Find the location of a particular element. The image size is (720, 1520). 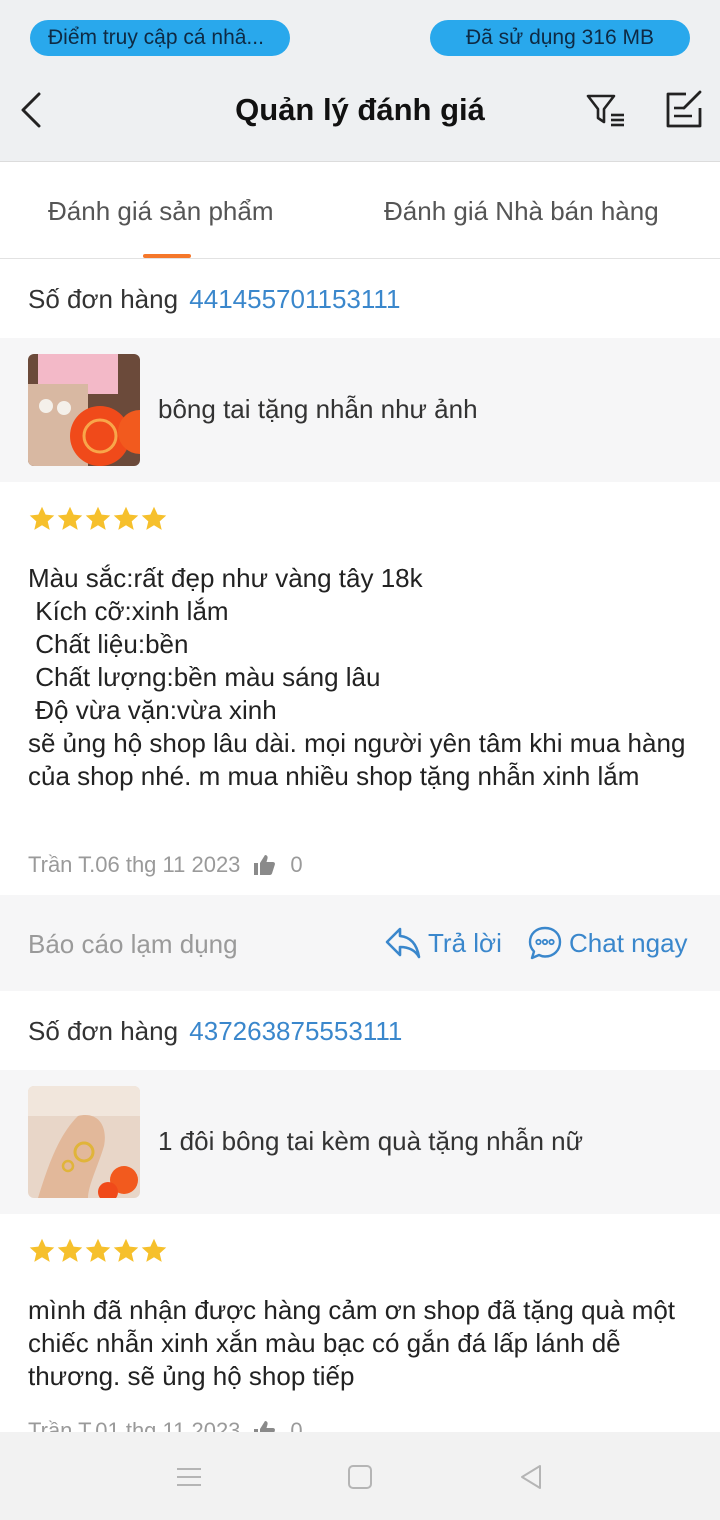

order-row: Số đơn hàng 437263875553111 is located at coordinates (360, 1031).